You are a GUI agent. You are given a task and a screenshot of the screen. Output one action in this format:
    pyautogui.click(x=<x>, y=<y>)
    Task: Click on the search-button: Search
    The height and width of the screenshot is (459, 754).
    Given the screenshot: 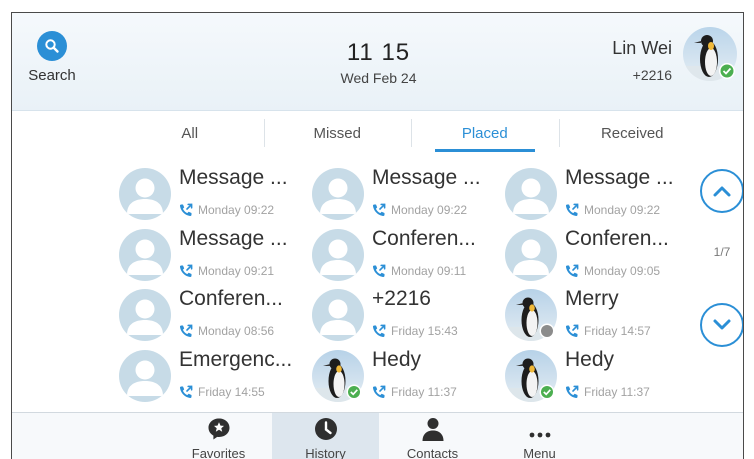 What is the action you would take?
    pyautogui.click(x=52, y=57)
    